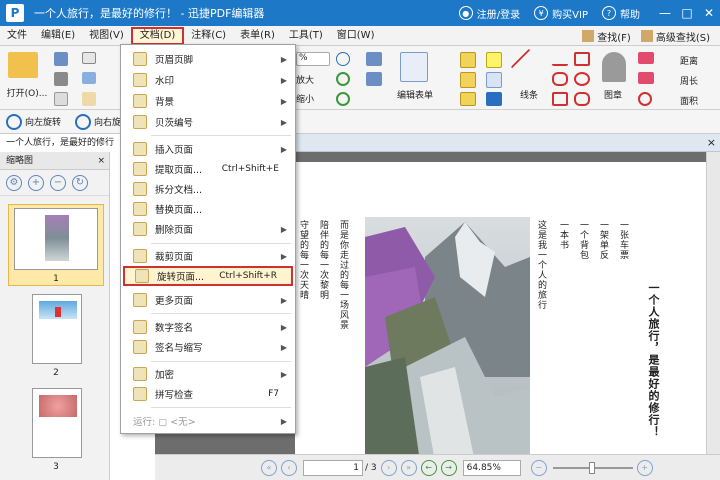  Describe the element at coordinates (561, 13) in the screenshot. I see `vip-button: ¥ 购买VIP` at that location.